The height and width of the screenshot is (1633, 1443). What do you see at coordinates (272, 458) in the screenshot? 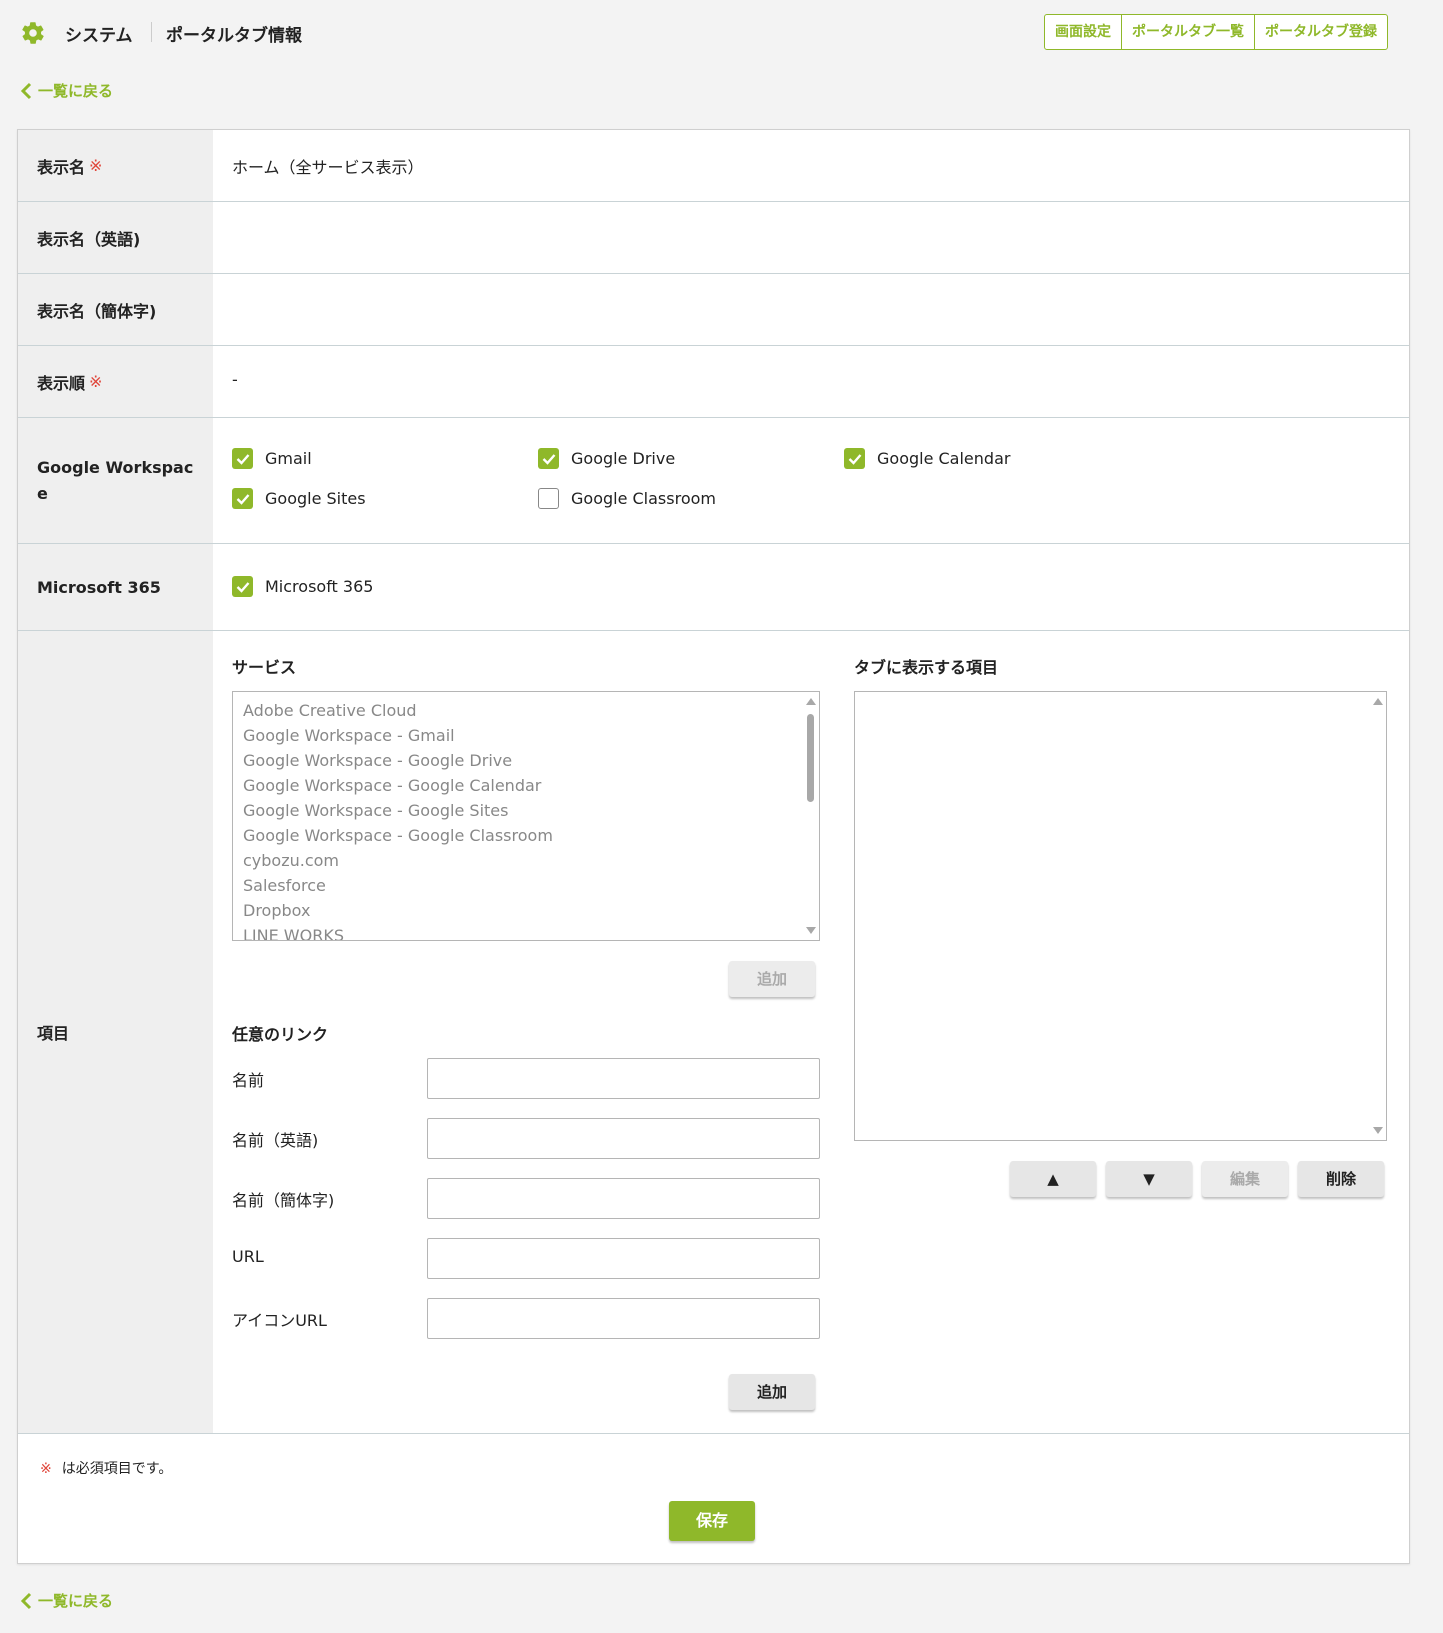
I see `gmail-checkbox: Gmail` at bounding box center [272, 458].